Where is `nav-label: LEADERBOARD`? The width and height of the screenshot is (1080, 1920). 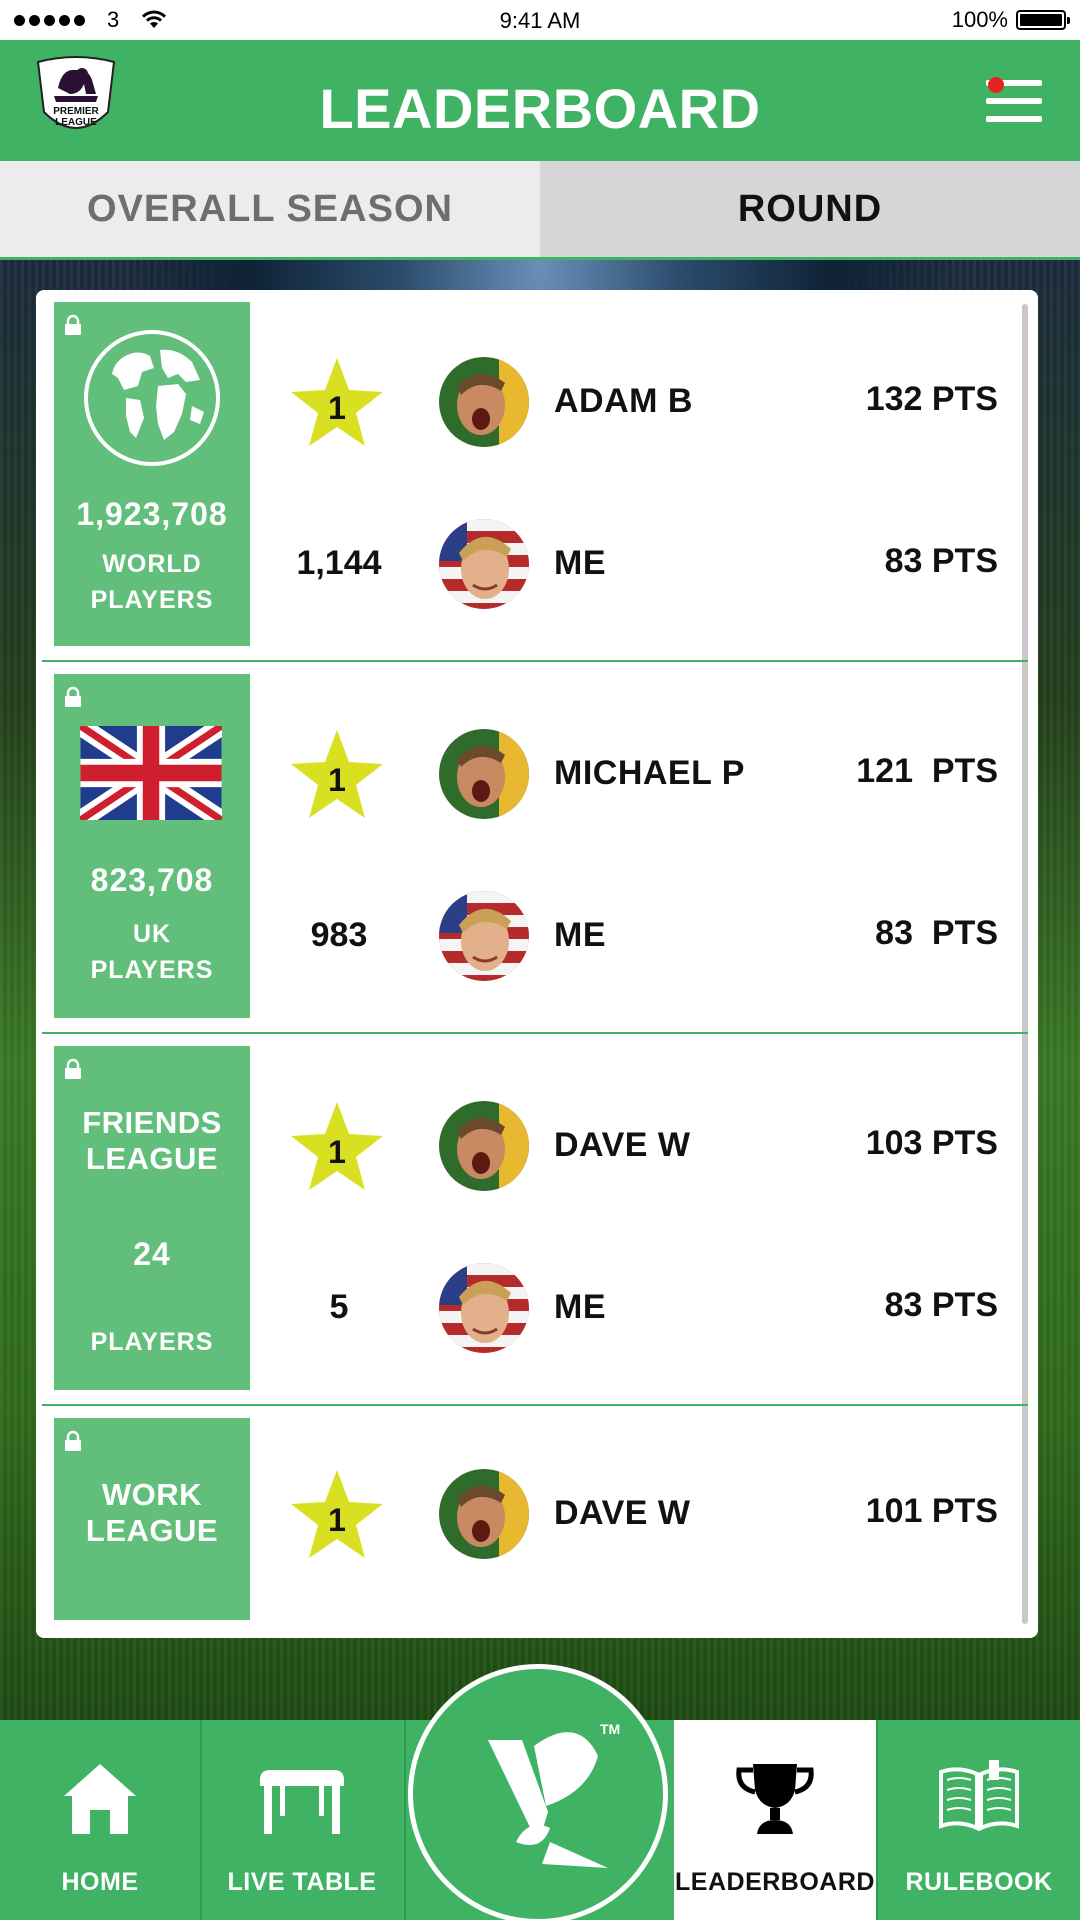
nav-label: LEADERBOARD is located at coordinates (775, 1882).